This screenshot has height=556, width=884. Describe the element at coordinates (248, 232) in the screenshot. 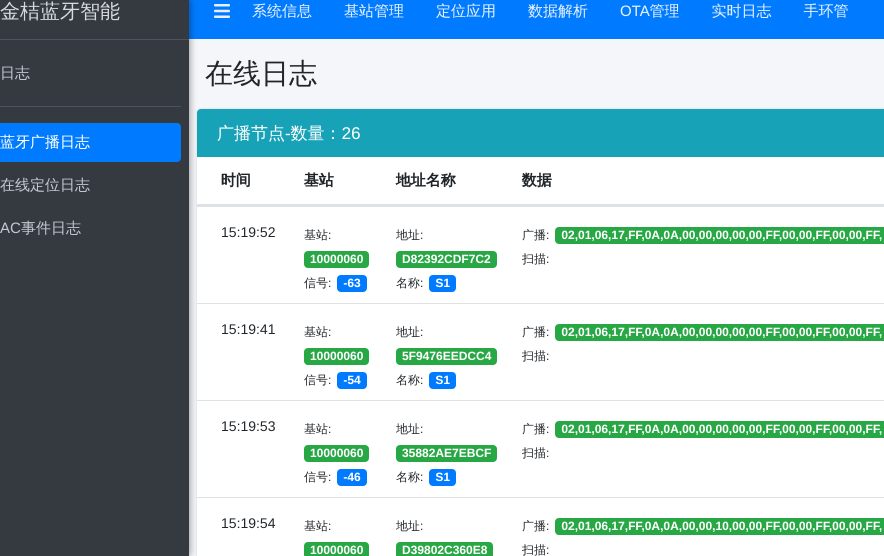

I see `time-cell-text: 15:19:52` at that location.